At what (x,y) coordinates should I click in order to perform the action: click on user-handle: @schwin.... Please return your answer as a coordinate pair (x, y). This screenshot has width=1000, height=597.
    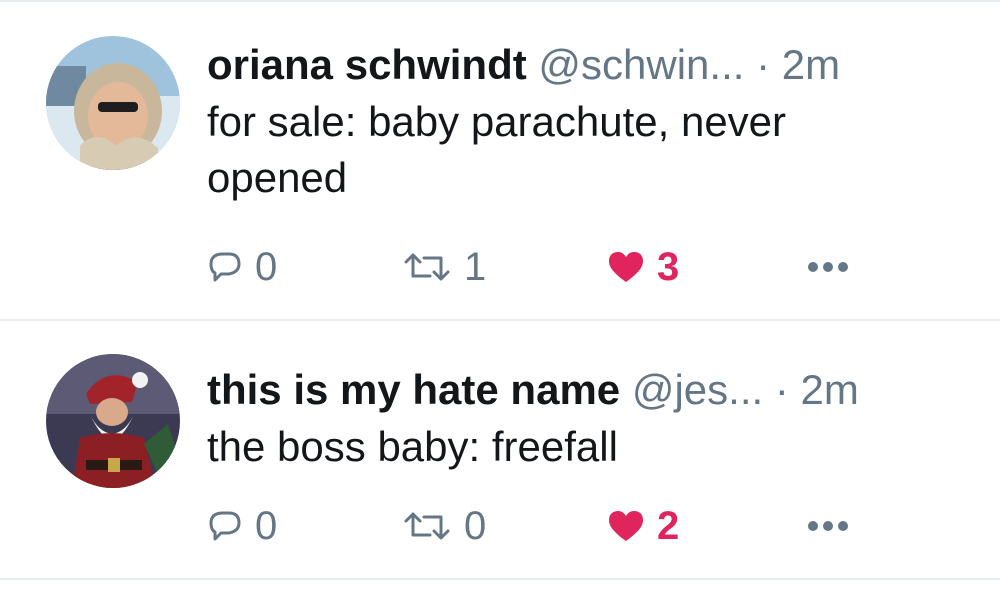
    Looking at the image, I should click on (641, 64).